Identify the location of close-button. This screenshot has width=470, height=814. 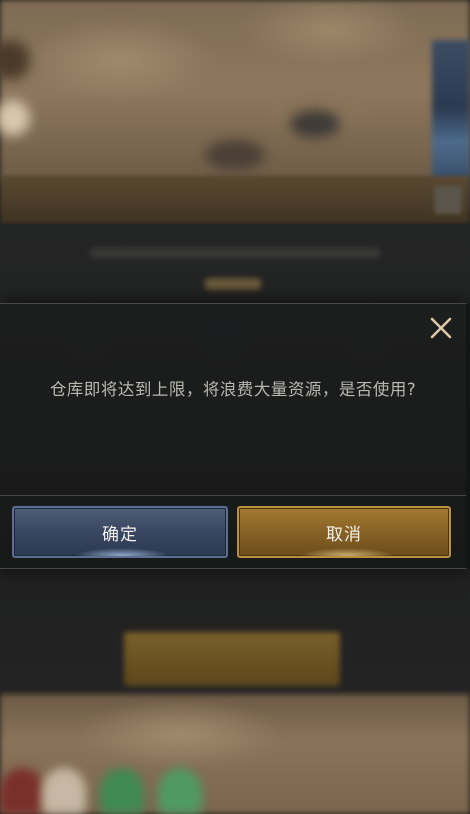
(441, 328).